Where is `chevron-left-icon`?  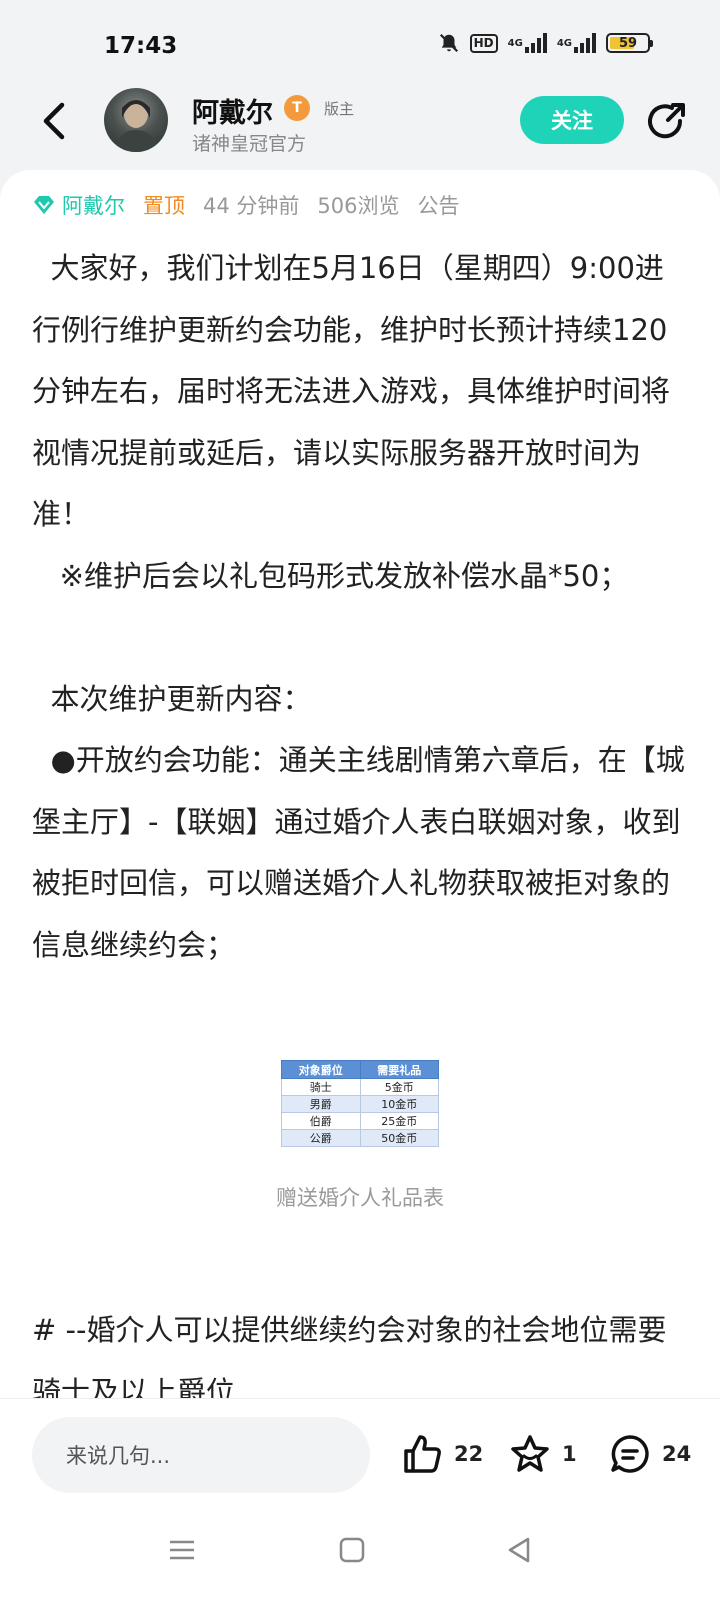 chevron-left-icon is located at coordinates (54, 121).